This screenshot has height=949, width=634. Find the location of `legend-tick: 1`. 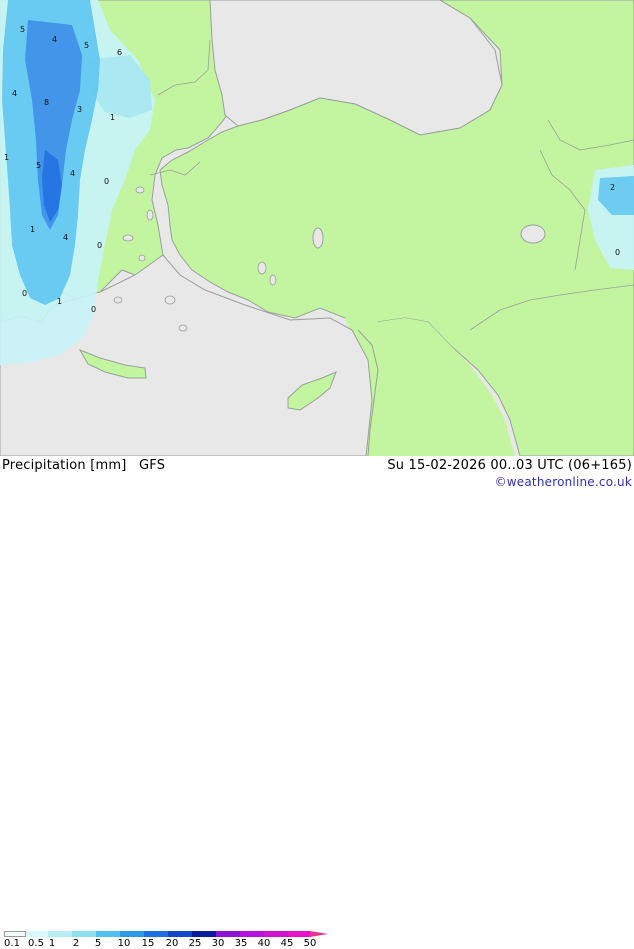

legend-tick: 1 is located at coordinates (52, 943).